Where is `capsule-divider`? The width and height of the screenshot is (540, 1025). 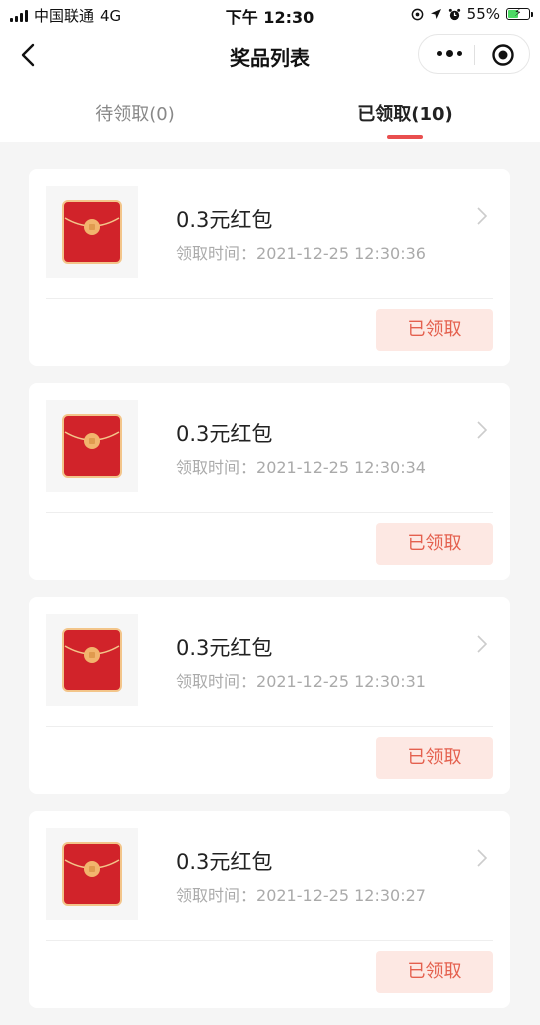 capsule-divider is located at coordinates (474, 55).